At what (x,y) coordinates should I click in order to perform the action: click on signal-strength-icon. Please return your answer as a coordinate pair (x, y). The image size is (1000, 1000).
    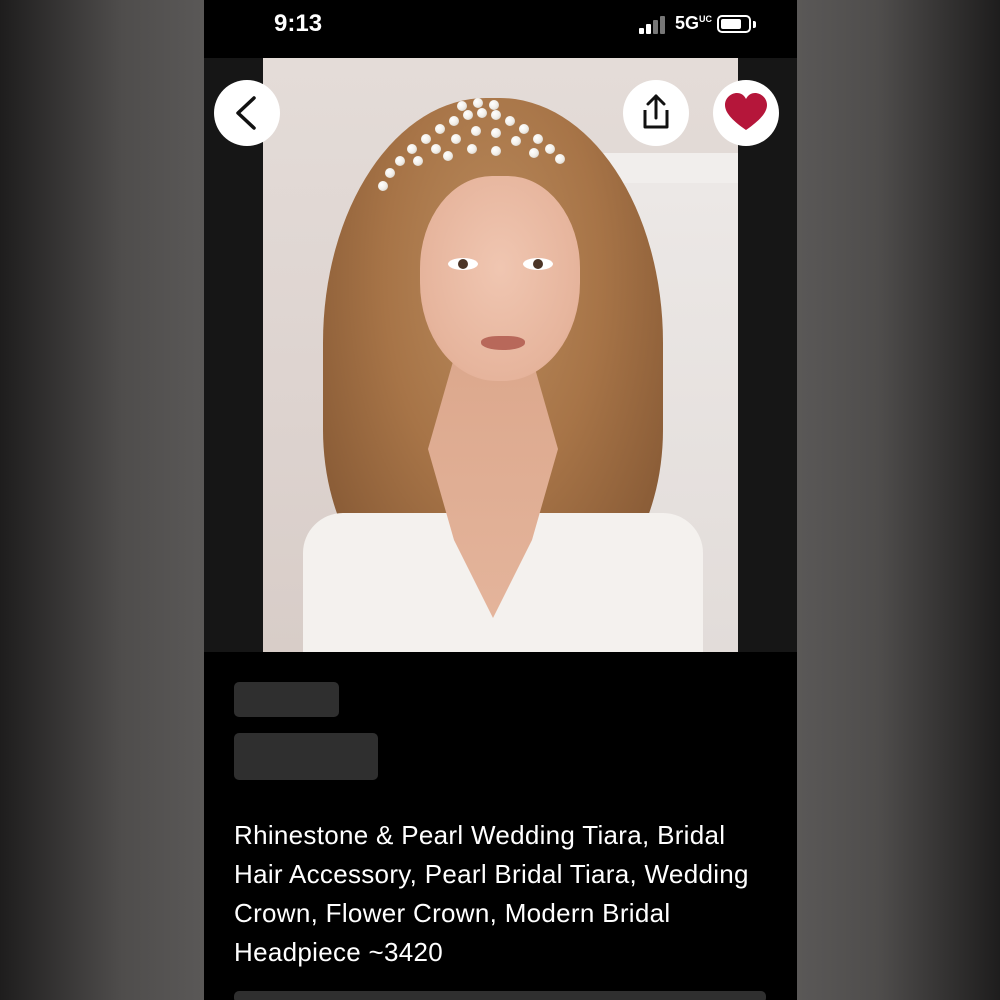
    Looking at the image, I should click on (654, 25).